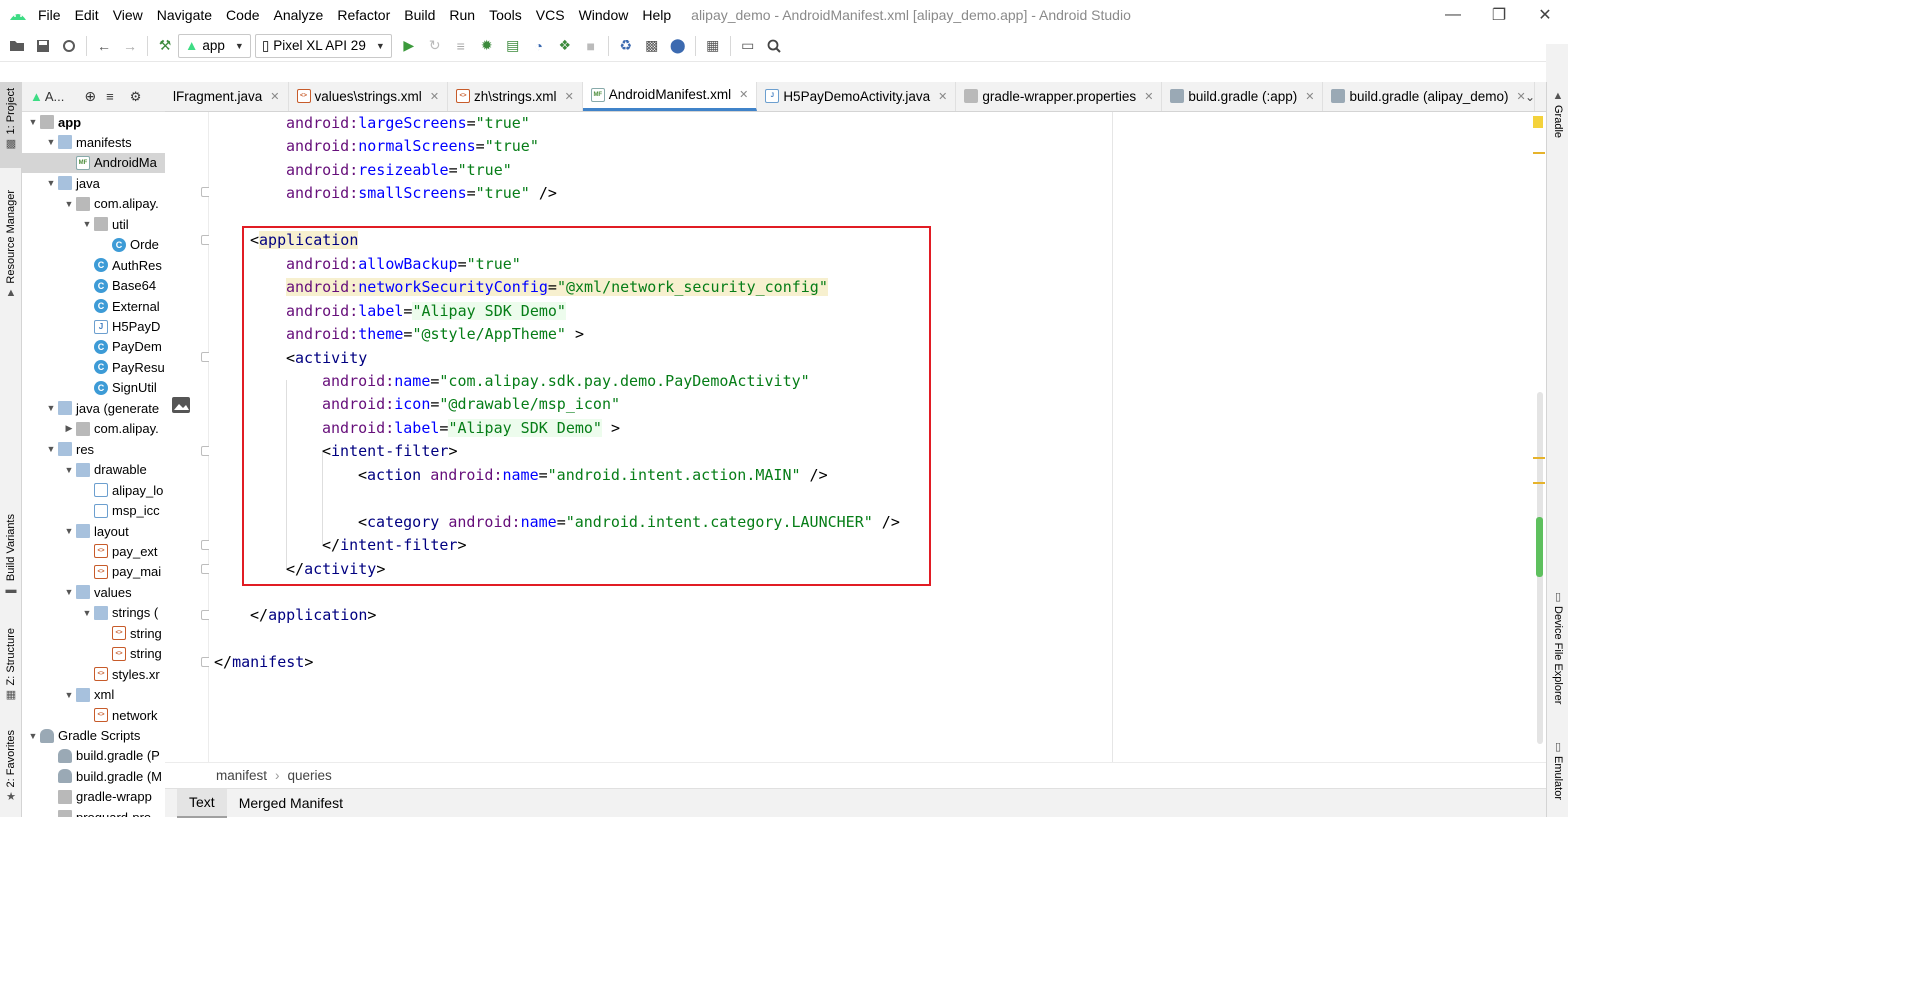 This screenshot has width=1919, height=1000. I want to click on tab-merged-manifest: Merged Manifest, so click(291, 803).